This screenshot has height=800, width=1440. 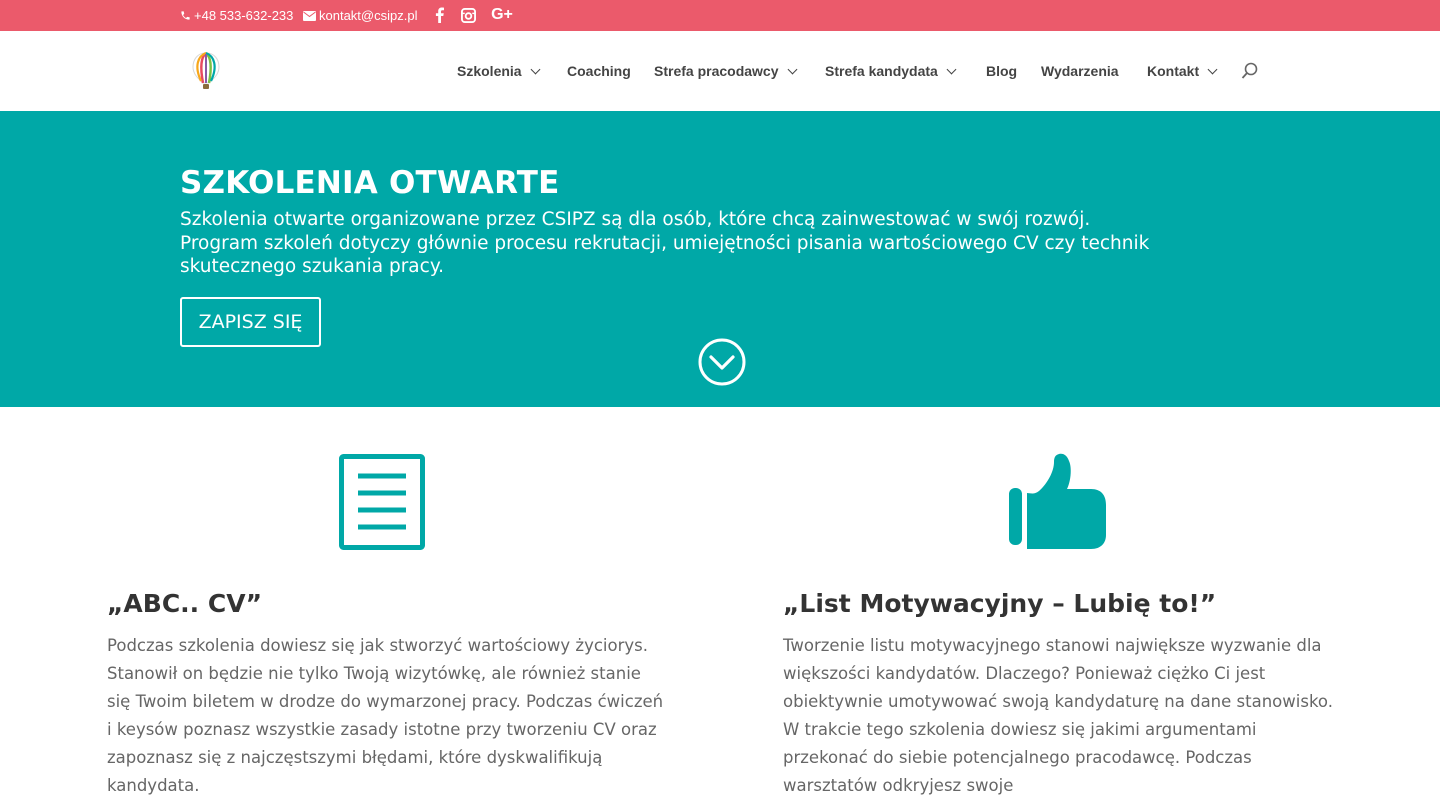 What do you see at coordinates (1173, 71) in the screenshot?
I see `nav-label: Kontakt` at bounding box center [1173, 71].